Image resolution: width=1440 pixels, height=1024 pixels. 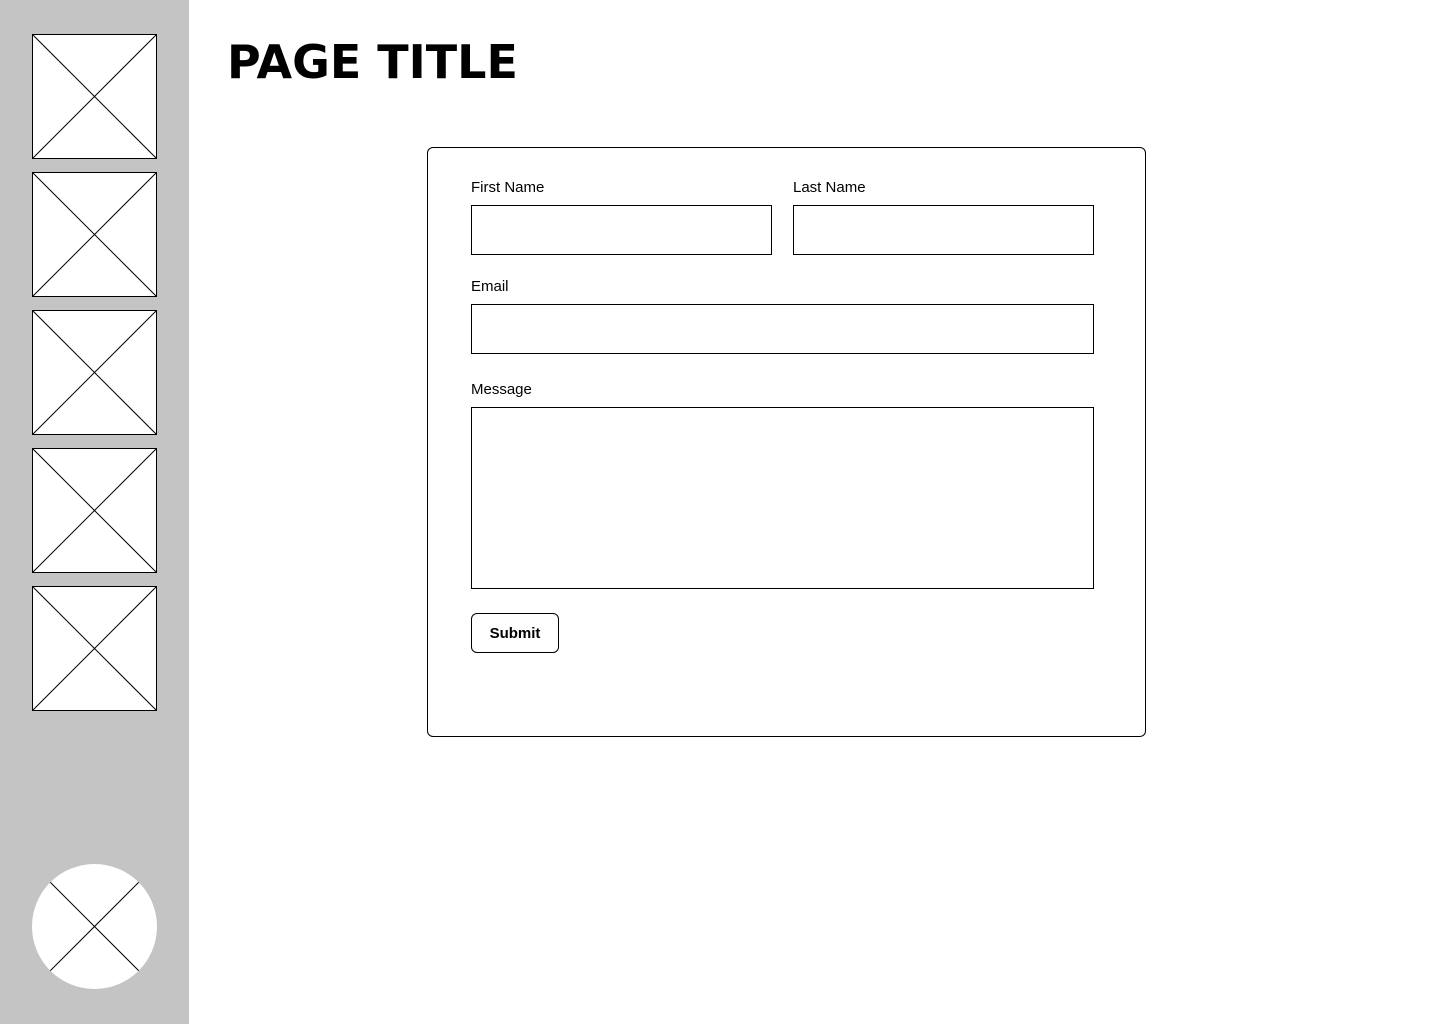 What do you see at coordinates (515, 633) in the screenshot?
I see `submit-button: Submit` at bounding box center [515, 633].